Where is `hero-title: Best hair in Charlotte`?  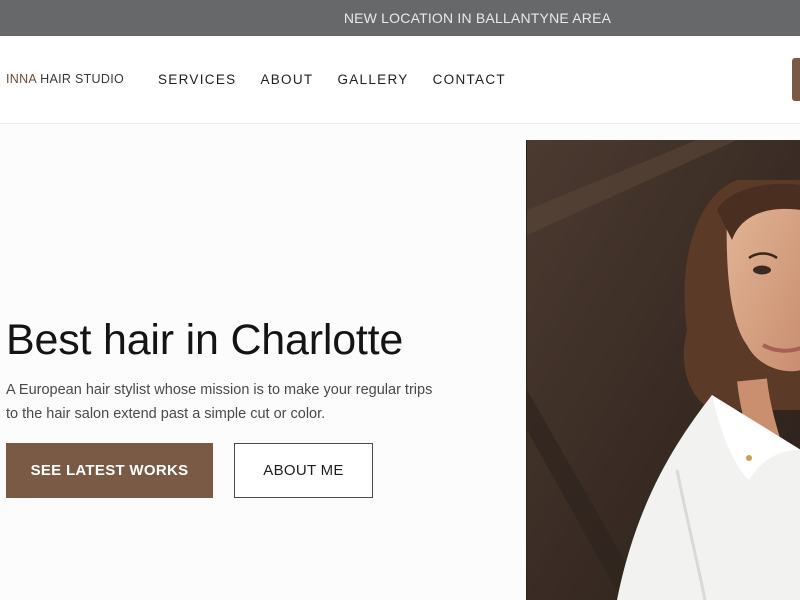 hero-title: Best hair in Charlotte is located at coordinates (205, 340).